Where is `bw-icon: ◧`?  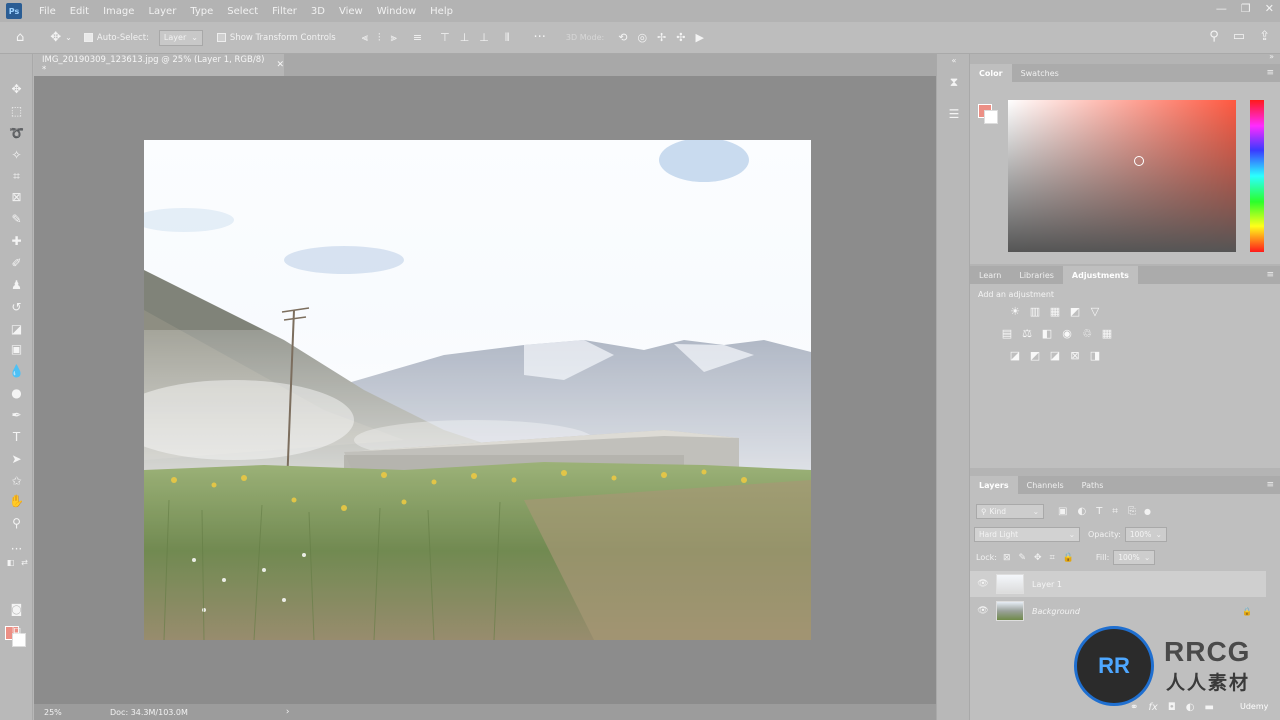
bw-icon: ◧ is located at coordinates (1047, 333).